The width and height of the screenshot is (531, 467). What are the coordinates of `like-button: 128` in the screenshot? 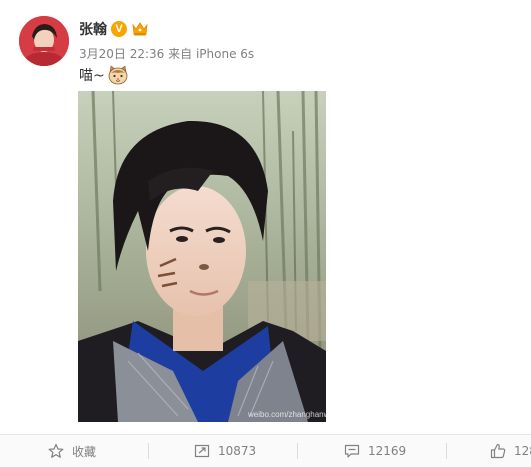 It's located at (510, 451).